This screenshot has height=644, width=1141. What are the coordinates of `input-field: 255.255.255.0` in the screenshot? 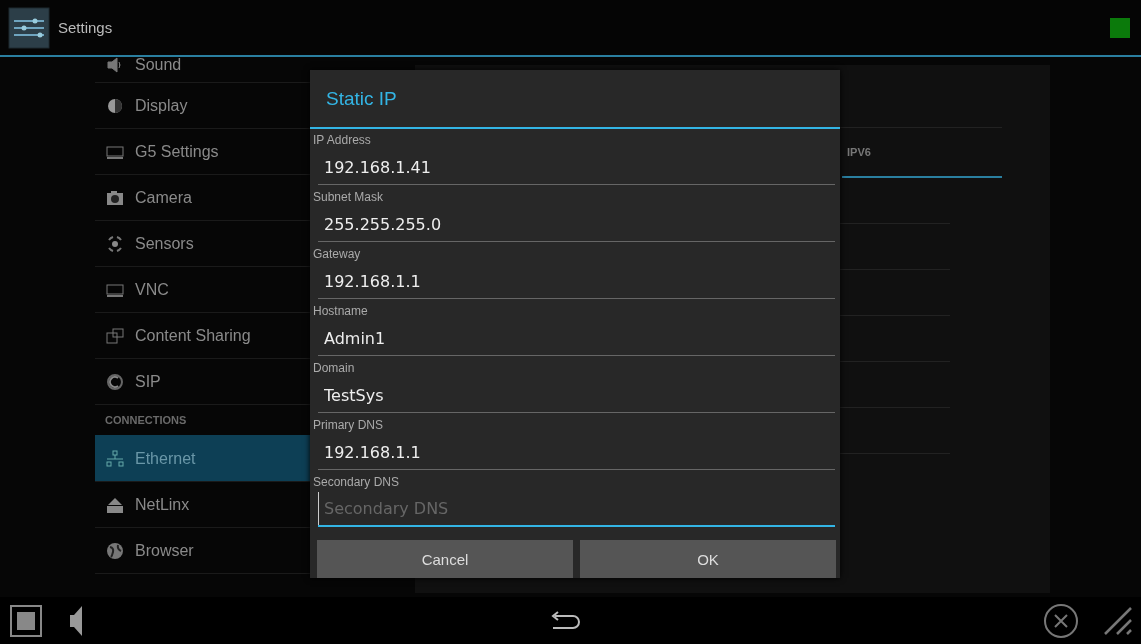 It's located at (576, 224).